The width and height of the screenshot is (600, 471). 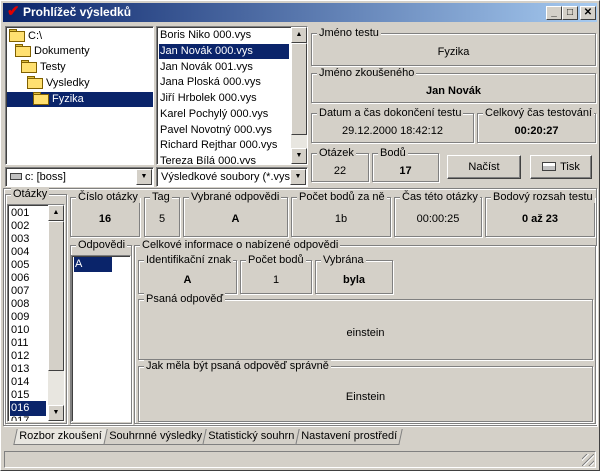 What do you see at coordinates (554, 13) in the screenshot?
I see `minimize-button: _` at bounding box center [554, 13].